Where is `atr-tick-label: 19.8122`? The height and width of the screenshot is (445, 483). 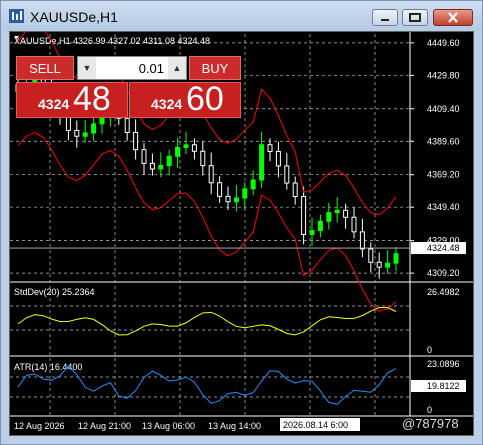 atr-tick-label: 19.8122 is located at coordinates (443, 386).